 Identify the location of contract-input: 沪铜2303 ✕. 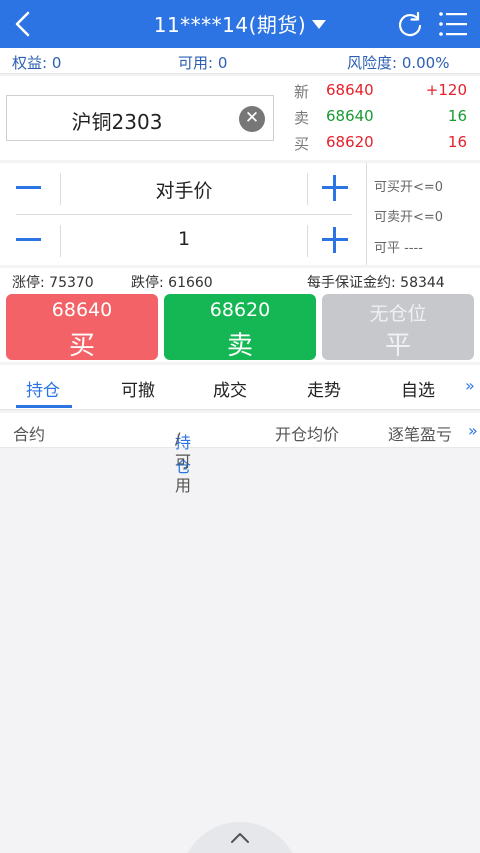
(140, 118).